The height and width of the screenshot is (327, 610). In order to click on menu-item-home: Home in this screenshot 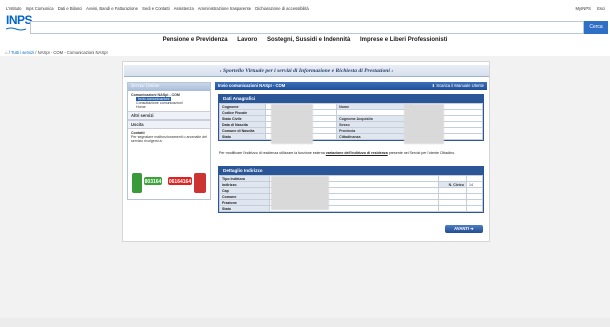, I will do `click(171, 107)`.